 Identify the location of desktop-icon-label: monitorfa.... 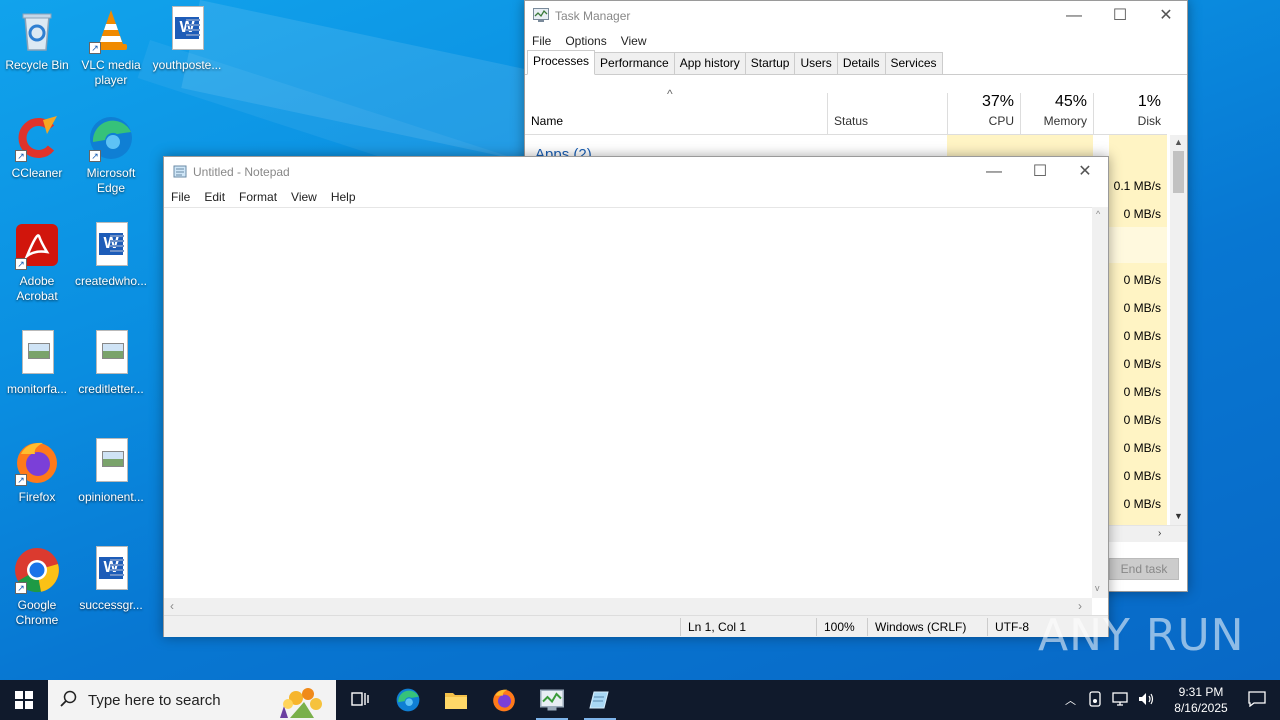
(37, 389).